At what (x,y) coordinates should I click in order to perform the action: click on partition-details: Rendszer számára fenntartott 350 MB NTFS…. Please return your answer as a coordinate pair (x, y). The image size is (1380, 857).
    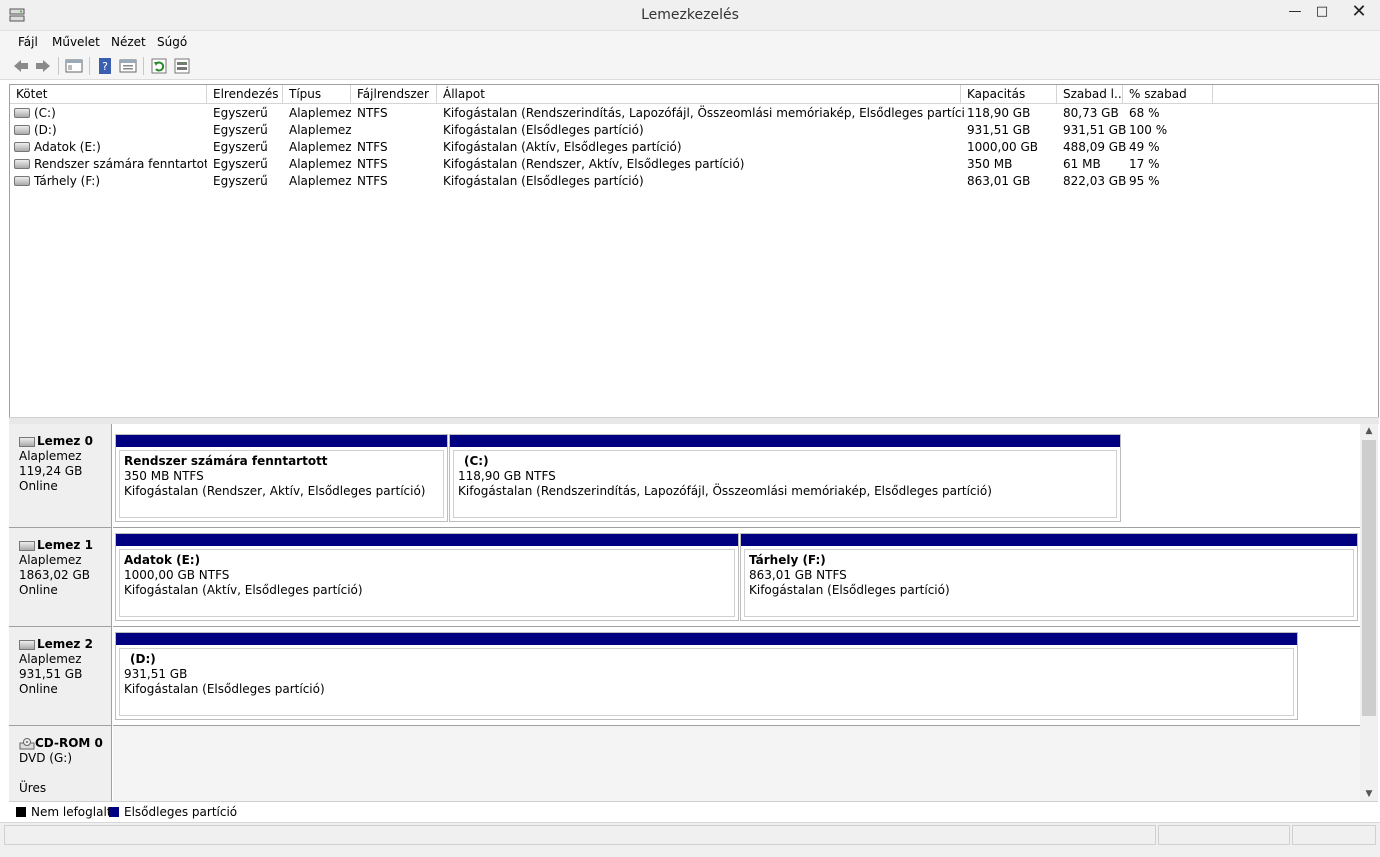
    Looking at the image, I should click on (281, 484).